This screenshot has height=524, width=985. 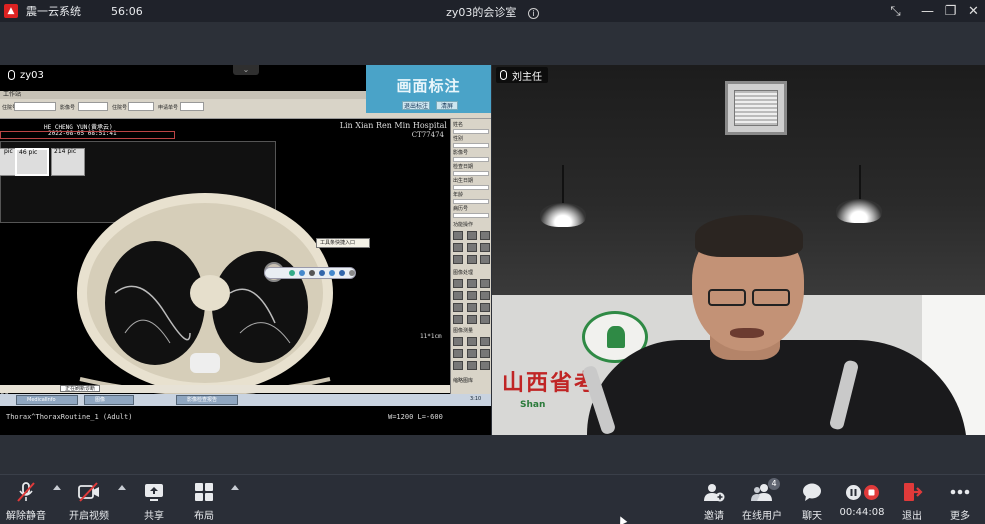 I want to click on layout-options-caret-icon, so click(x=235, y=487).